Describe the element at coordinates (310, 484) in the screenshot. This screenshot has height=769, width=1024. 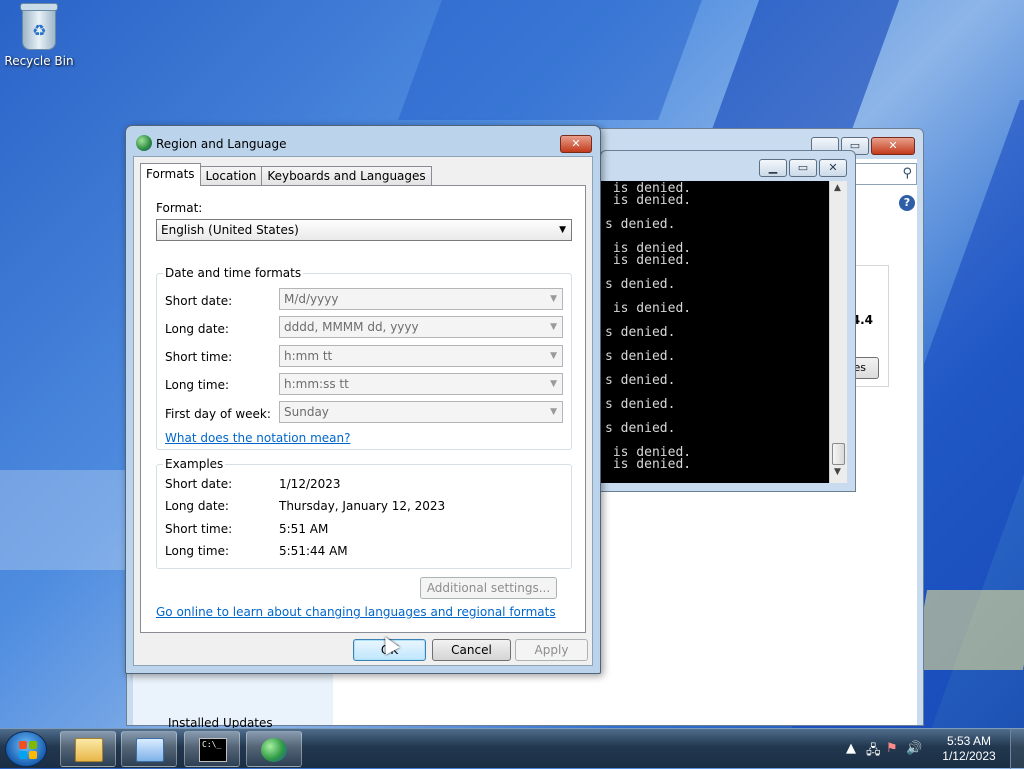
I see `example-short-date-value: 1/12/2023` at that location.